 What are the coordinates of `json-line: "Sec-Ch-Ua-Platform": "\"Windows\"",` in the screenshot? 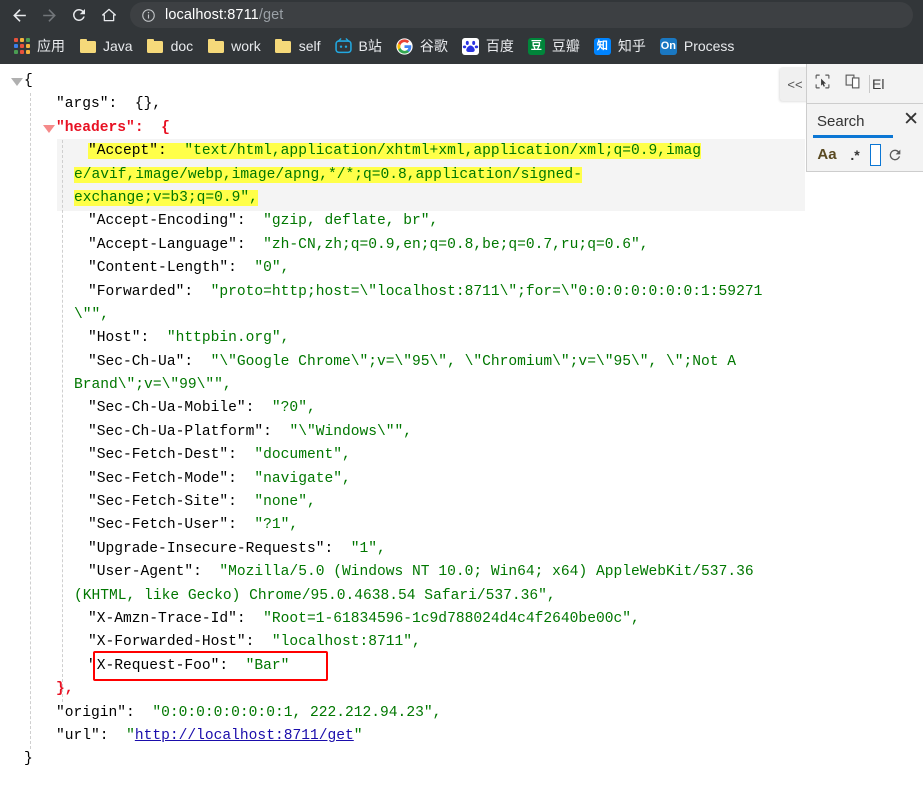 It's located at (461, 432).